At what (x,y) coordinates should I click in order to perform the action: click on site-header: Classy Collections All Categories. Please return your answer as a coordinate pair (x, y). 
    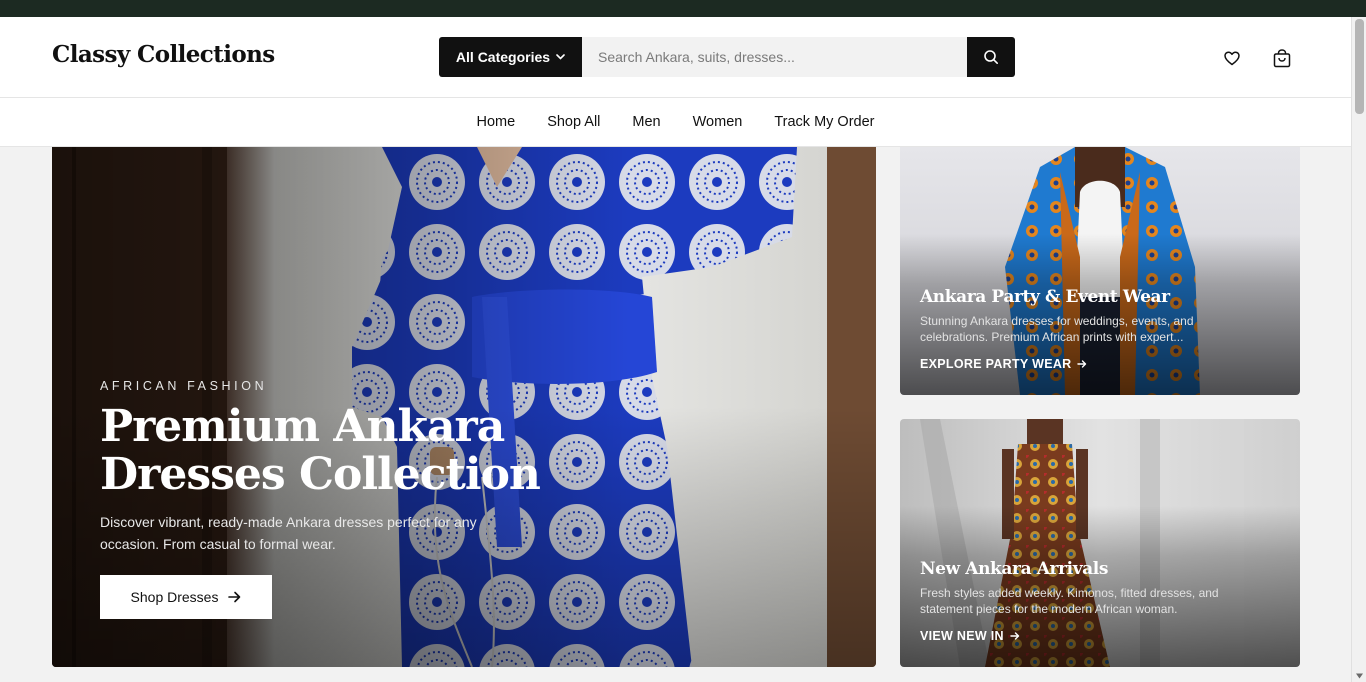
    Looking at the image, I should click on (675, 57).